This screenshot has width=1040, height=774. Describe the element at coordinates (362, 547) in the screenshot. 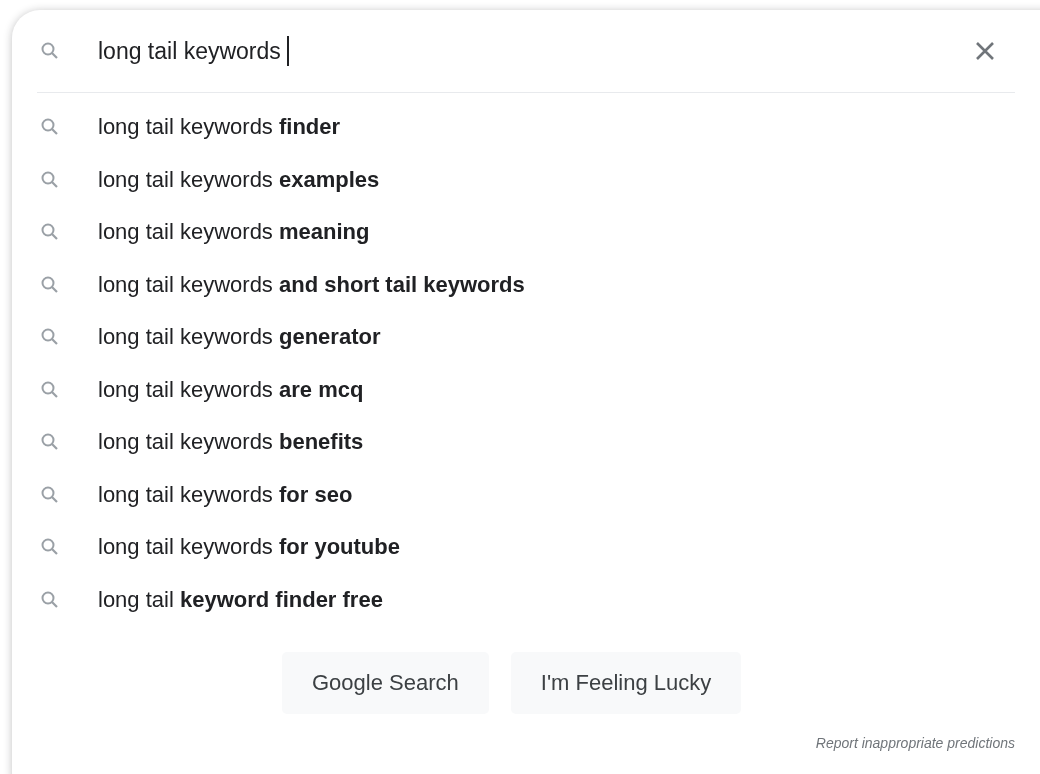

I see `suggestion-item: long tail keywords for youtube` at that location.